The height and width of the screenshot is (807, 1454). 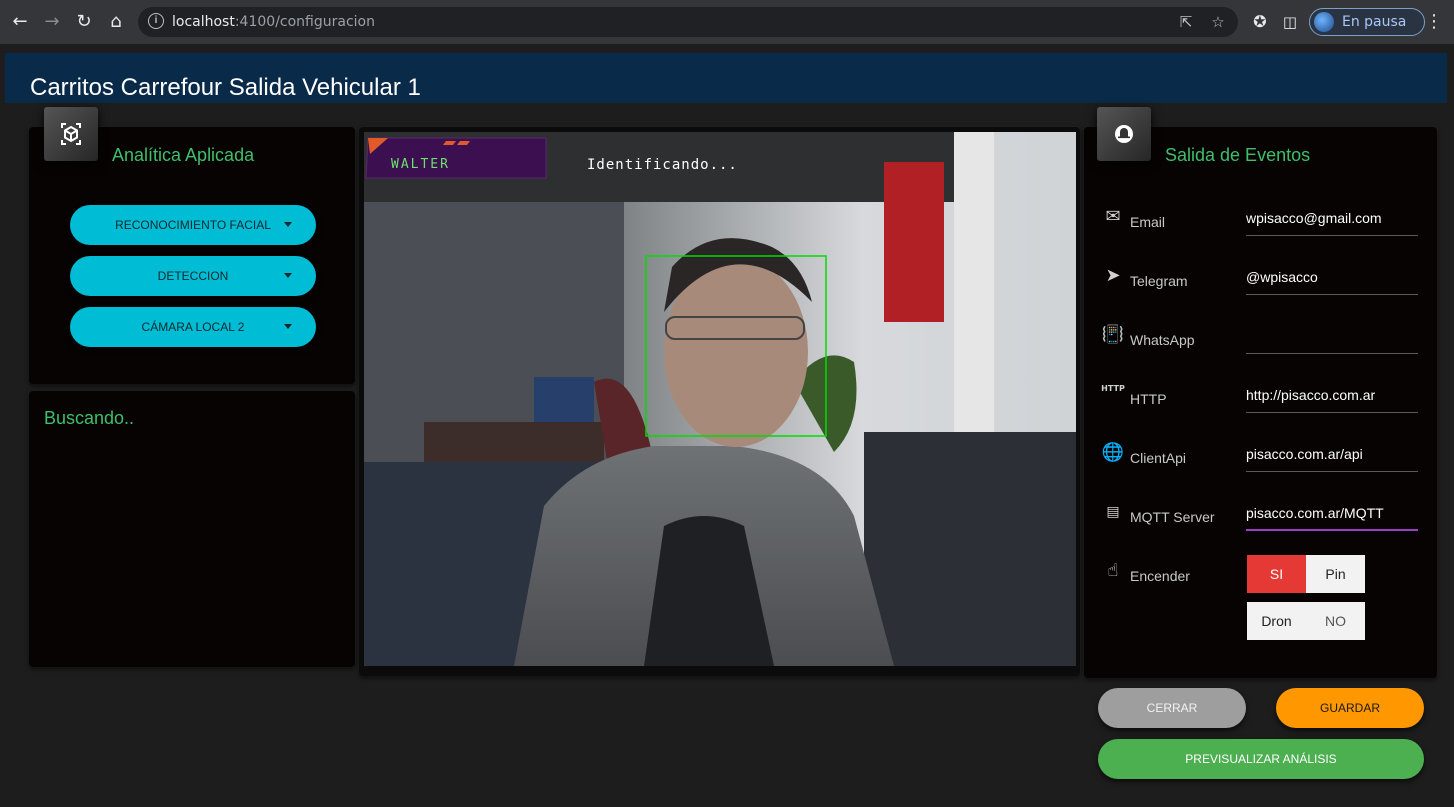 I want to click on bell-icon, so click(x=1124, y=134).